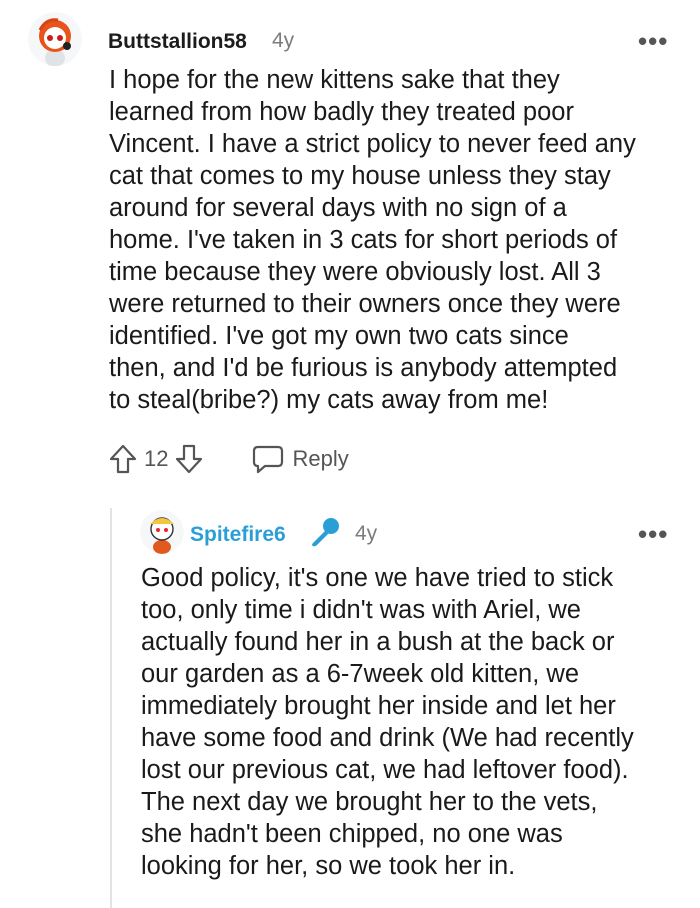 The height and width of the screenshot is (908, 700). I want to click on reply-line: The next day we brought her to the vets,, so click(369, 802).